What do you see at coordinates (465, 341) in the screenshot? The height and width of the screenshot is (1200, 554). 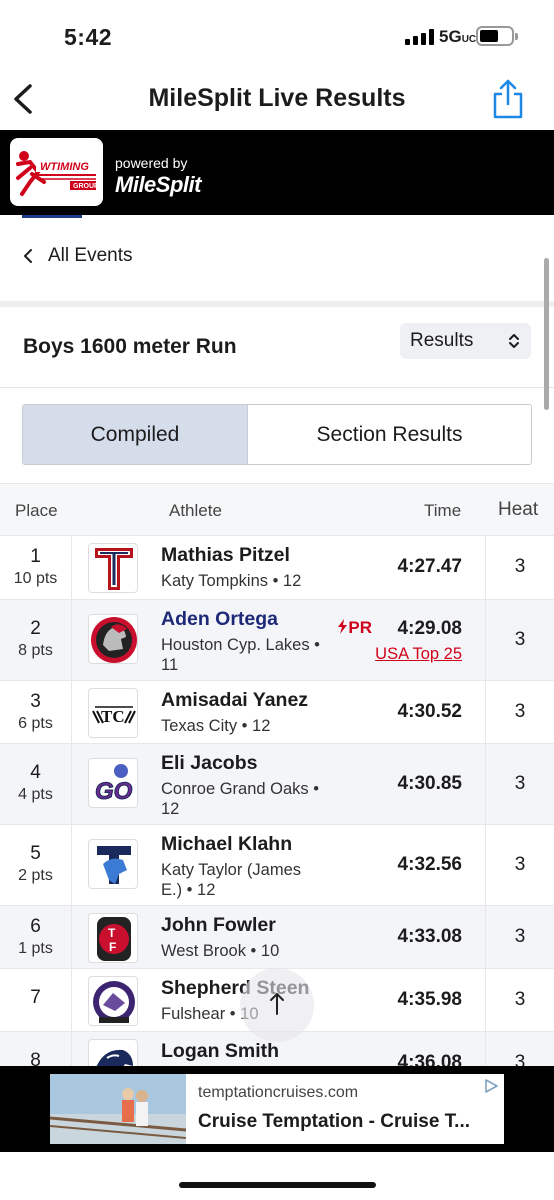 I see `view-select: Results` at bounding box center [465, 341].